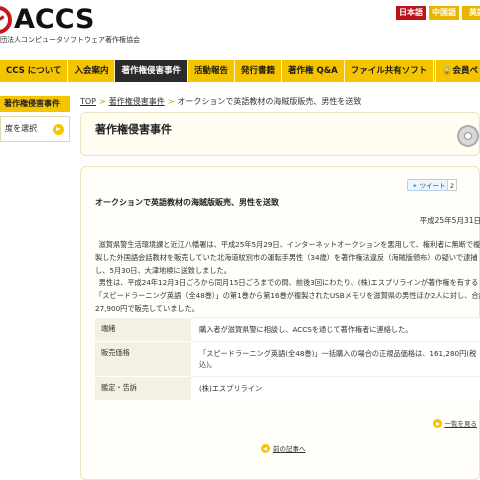 This screenshot has height=480, width=480. Describe the element at coordinates (88, 101) in the screenshot. I see `breadcrumb-top-link: TOP` at that location.